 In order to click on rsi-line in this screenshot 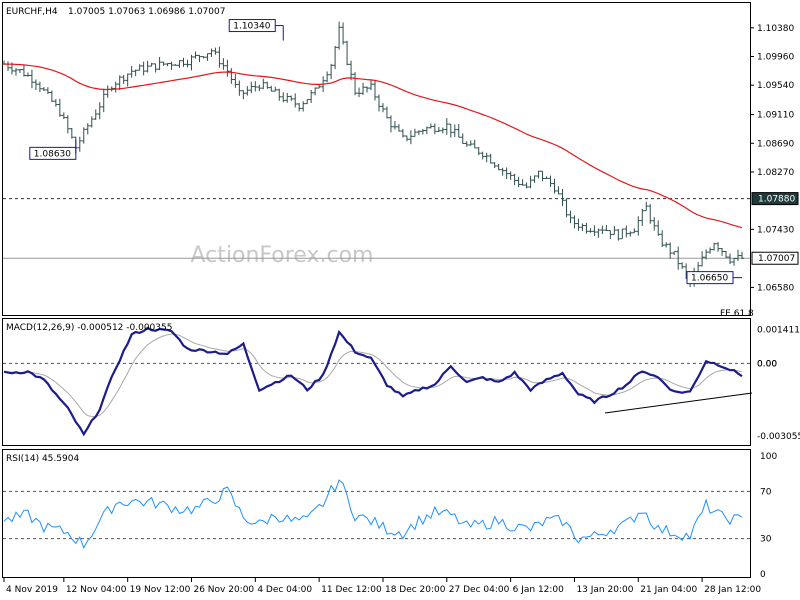, I will do `click(373, 514)`.